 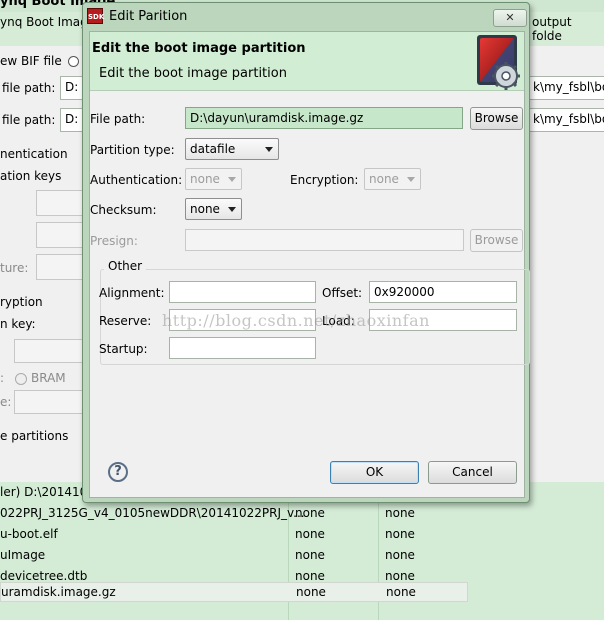 What do you see at coordinates (384, 179) in the screenshot?
I see `encryption-value: none` at bounding box center [384, 179].